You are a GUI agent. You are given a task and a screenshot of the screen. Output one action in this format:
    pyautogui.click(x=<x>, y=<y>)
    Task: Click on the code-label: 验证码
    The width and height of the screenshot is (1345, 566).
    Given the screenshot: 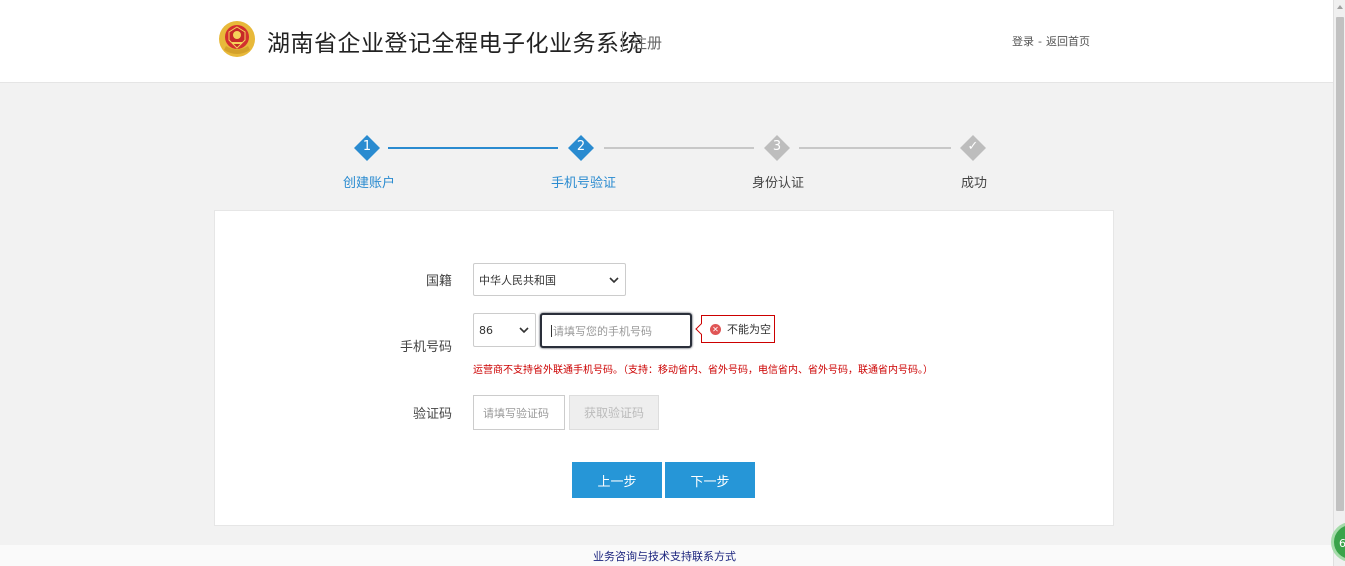 What is the action you would take?
    pyautogui.click(x=432, y=414)
    